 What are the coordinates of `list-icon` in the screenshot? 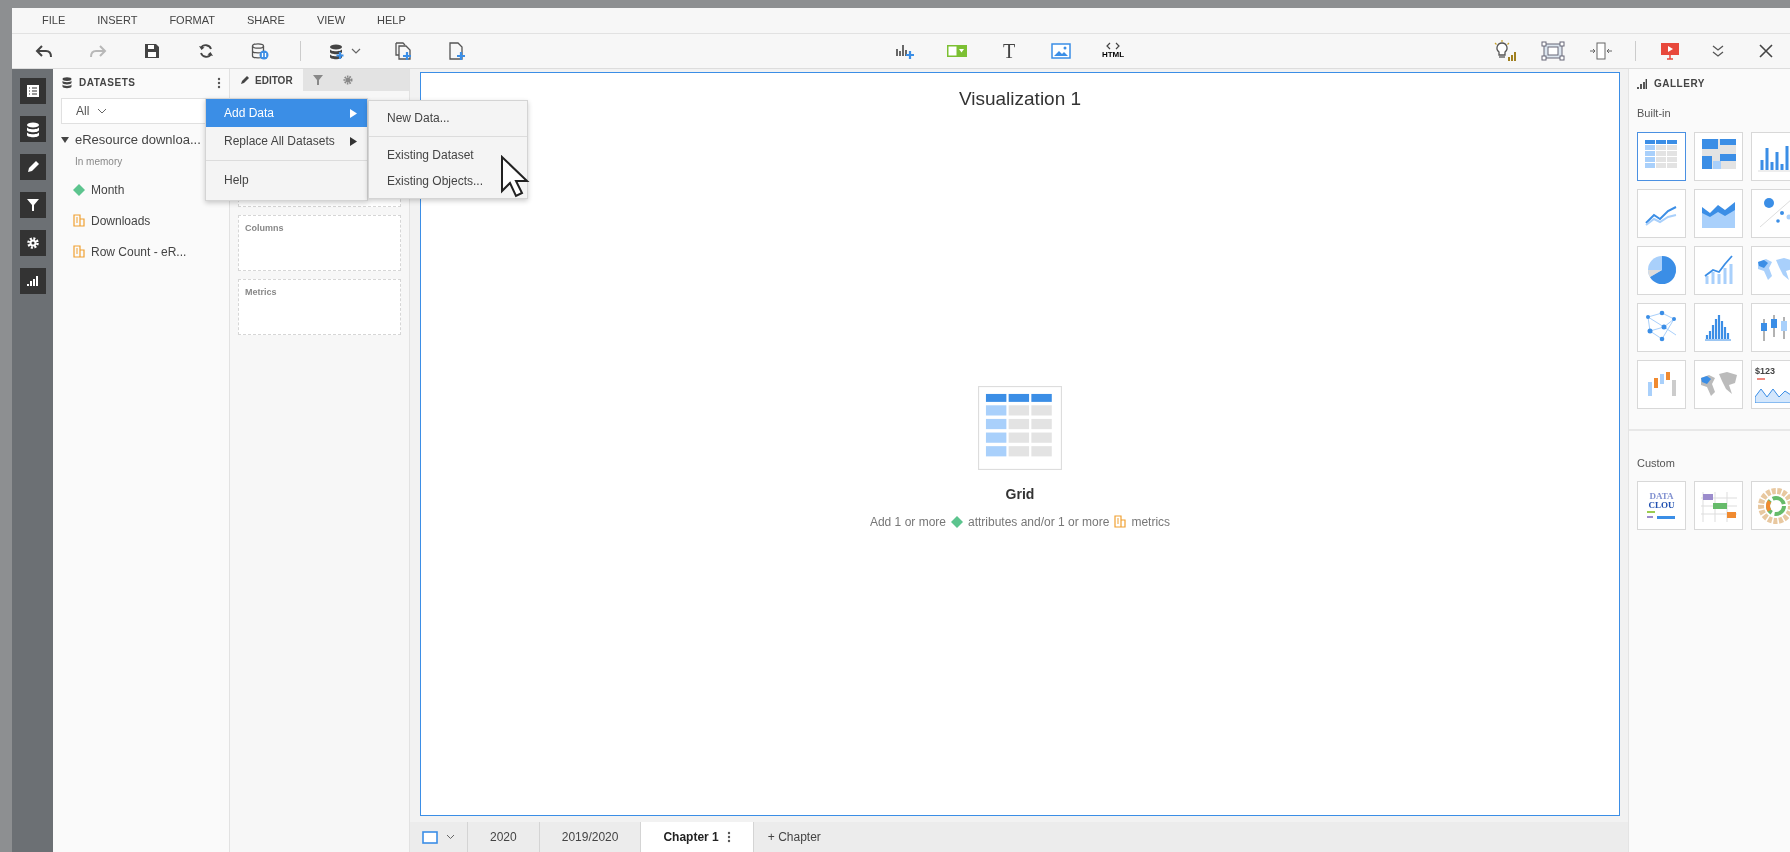 It's located at (32, 91).